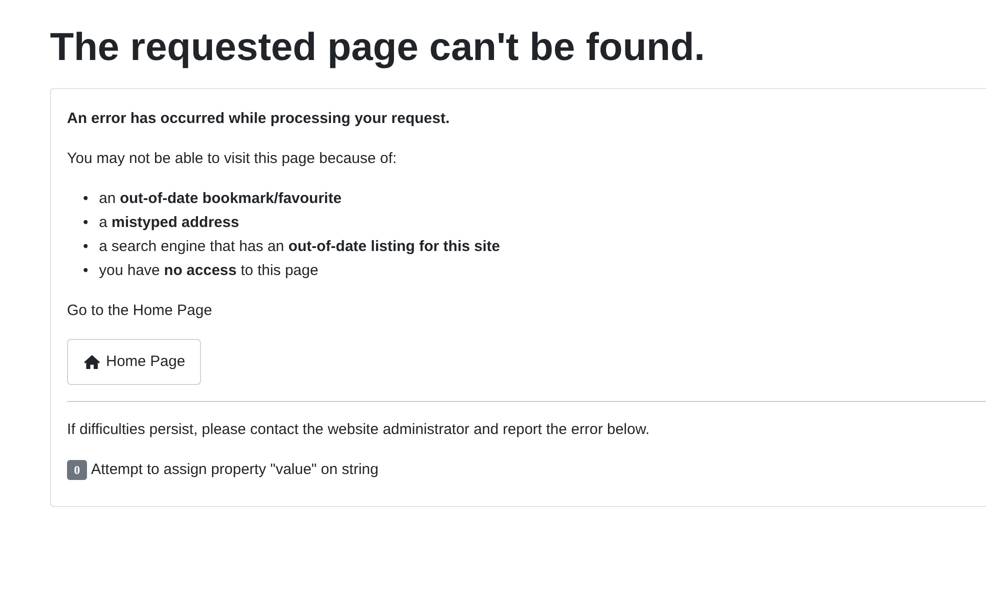 The width and height of the screenshot is (986, 594). I want to click on page-heading: The requested page can't be found., so click(378, 48).